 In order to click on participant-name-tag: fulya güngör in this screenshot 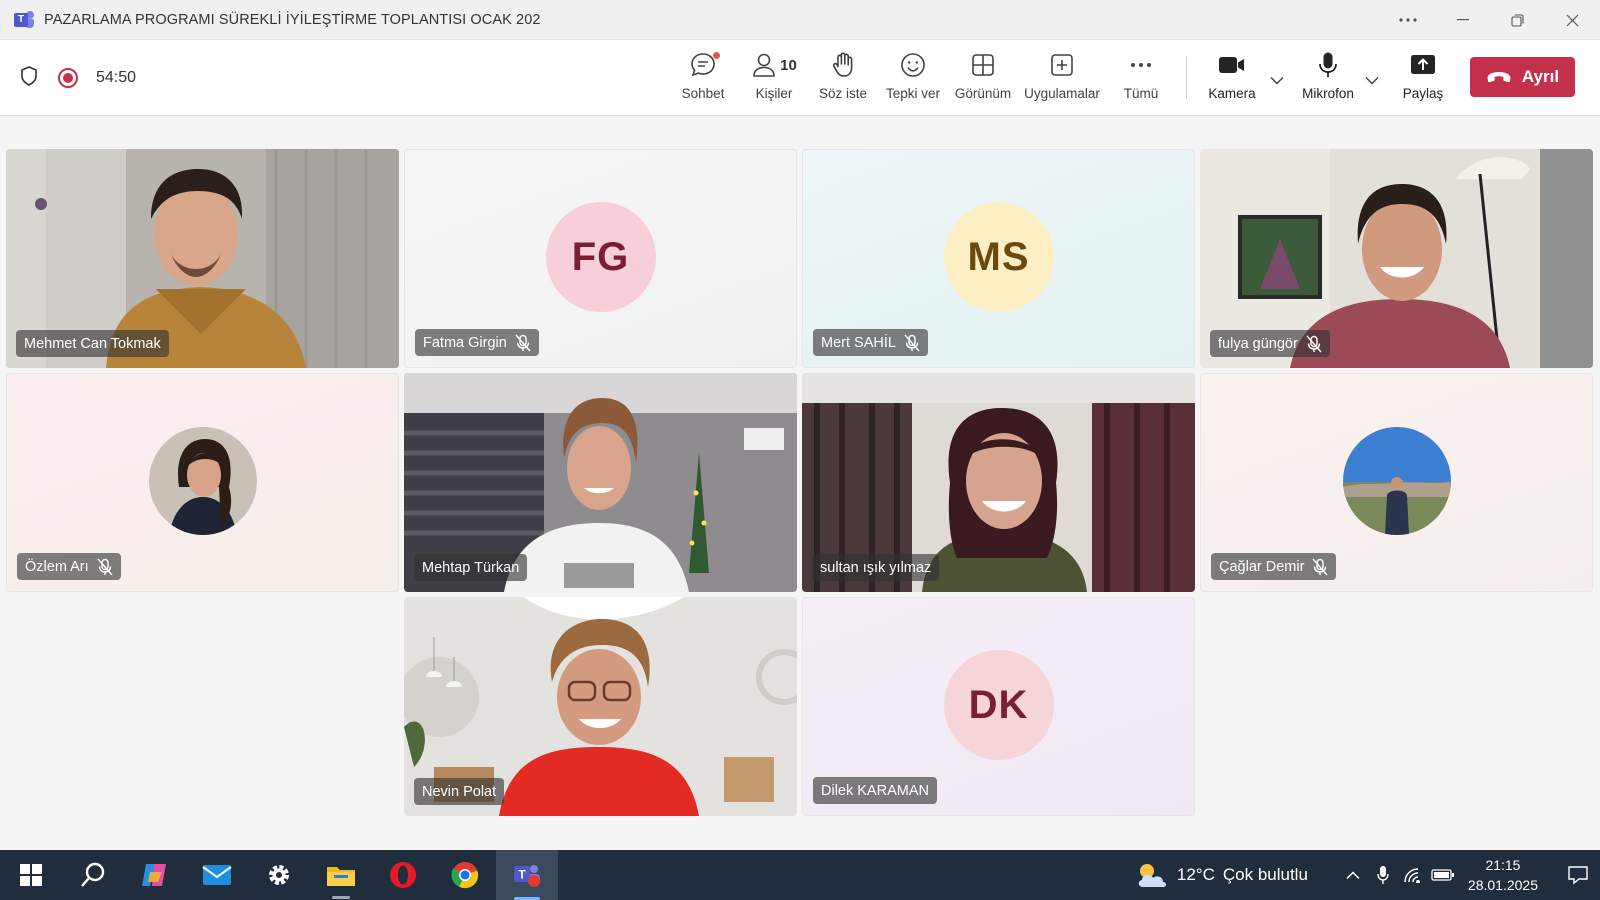, I will do `click(1270, 343)`.